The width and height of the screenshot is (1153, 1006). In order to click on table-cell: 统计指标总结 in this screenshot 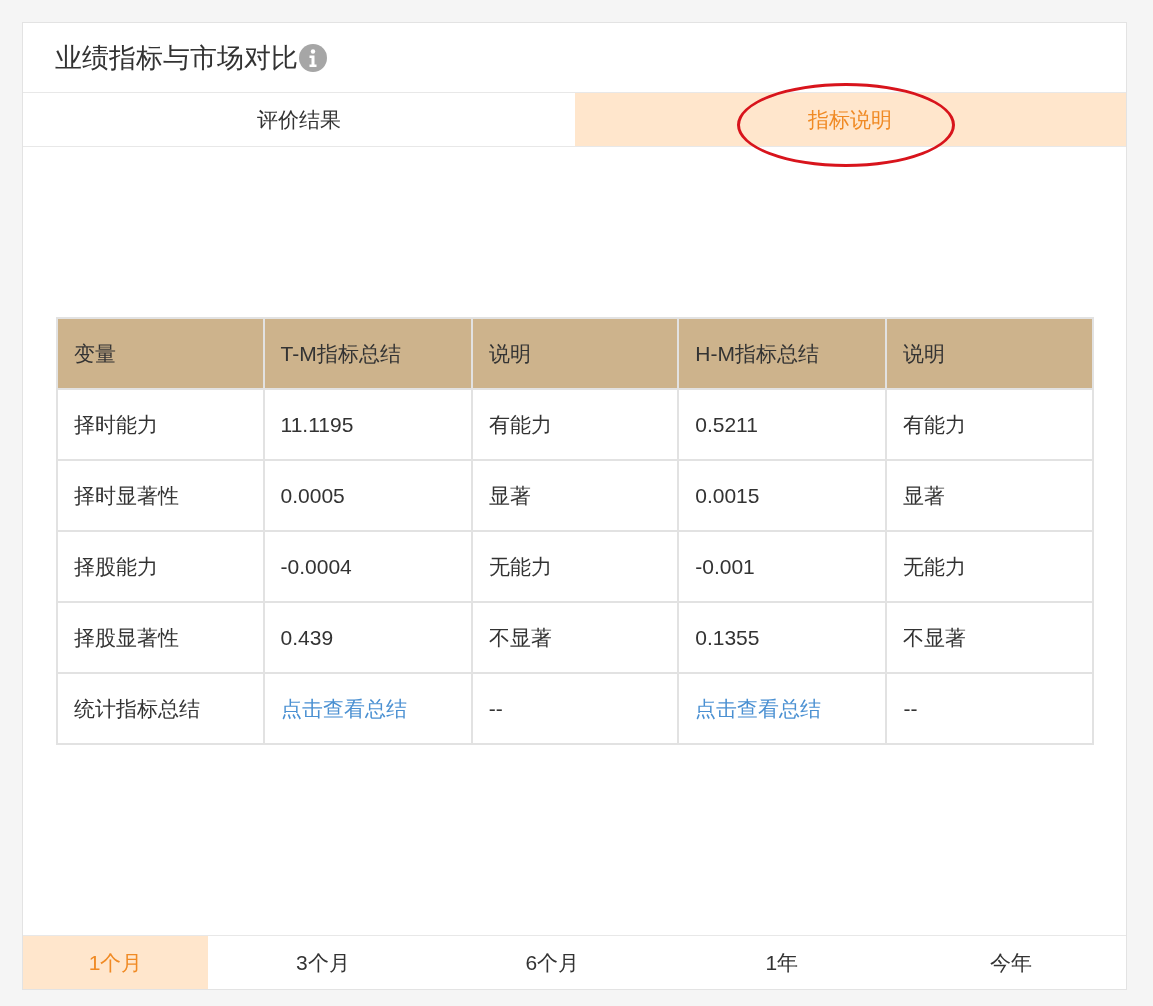, I will do `click(160, 708)`.